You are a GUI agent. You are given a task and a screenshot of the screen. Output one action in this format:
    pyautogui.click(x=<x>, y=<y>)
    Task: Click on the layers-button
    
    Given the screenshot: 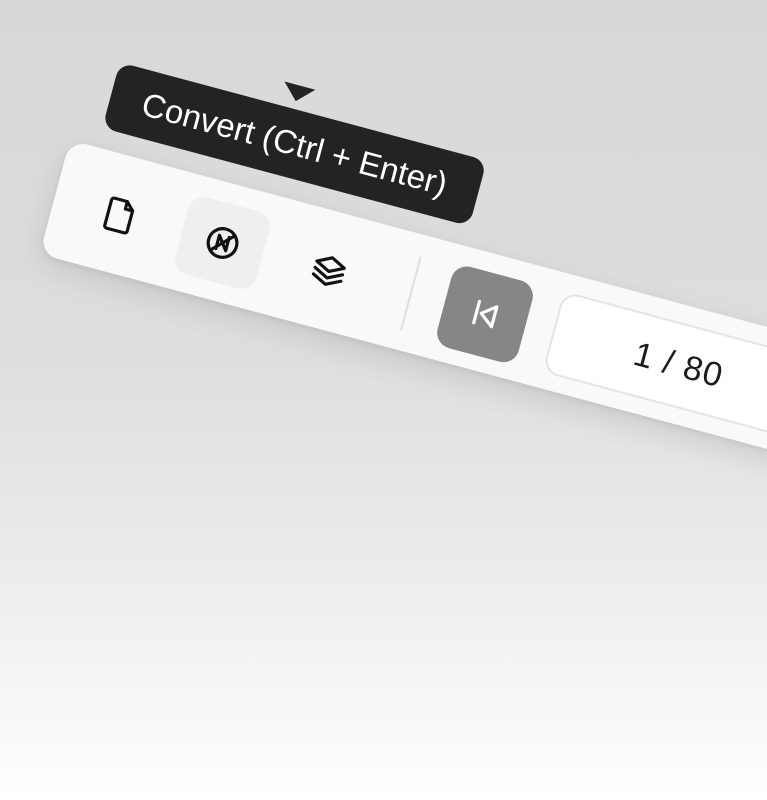 What is the action you would take?
    pyautogui.click(x=329, y=271)
    